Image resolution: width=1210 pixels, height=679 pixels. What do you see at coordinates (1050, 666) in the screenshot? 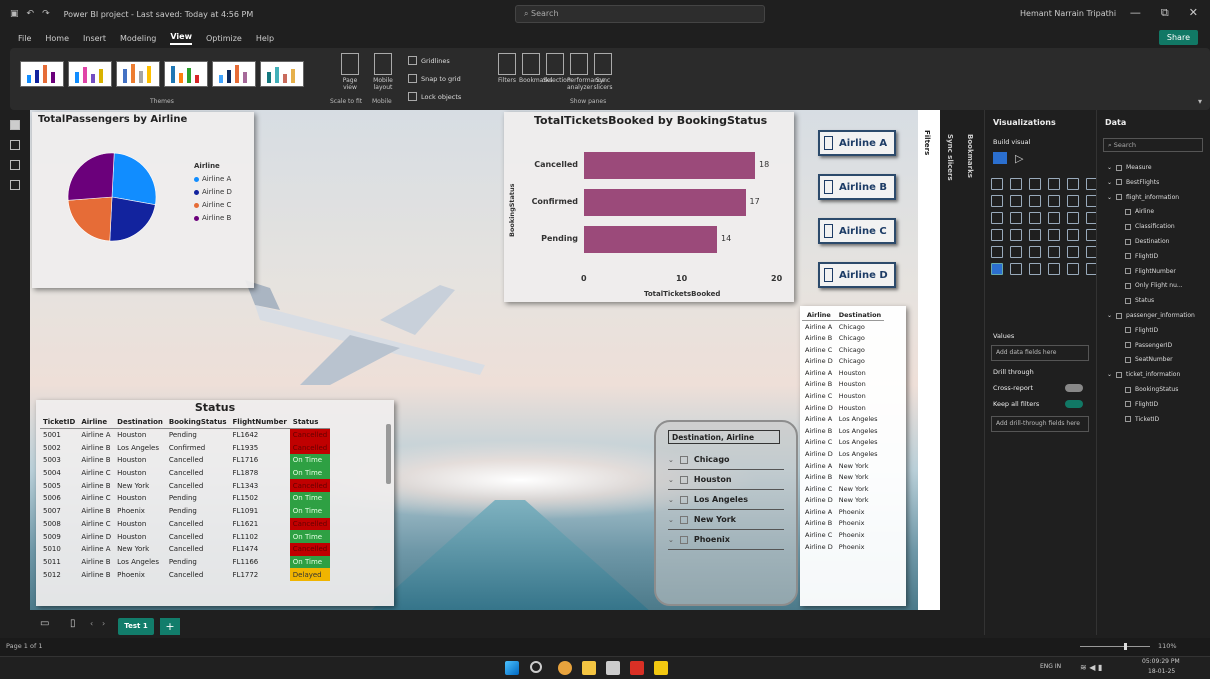
I see `language-indicator: ENG IN` at bounding box center [1050, 666].